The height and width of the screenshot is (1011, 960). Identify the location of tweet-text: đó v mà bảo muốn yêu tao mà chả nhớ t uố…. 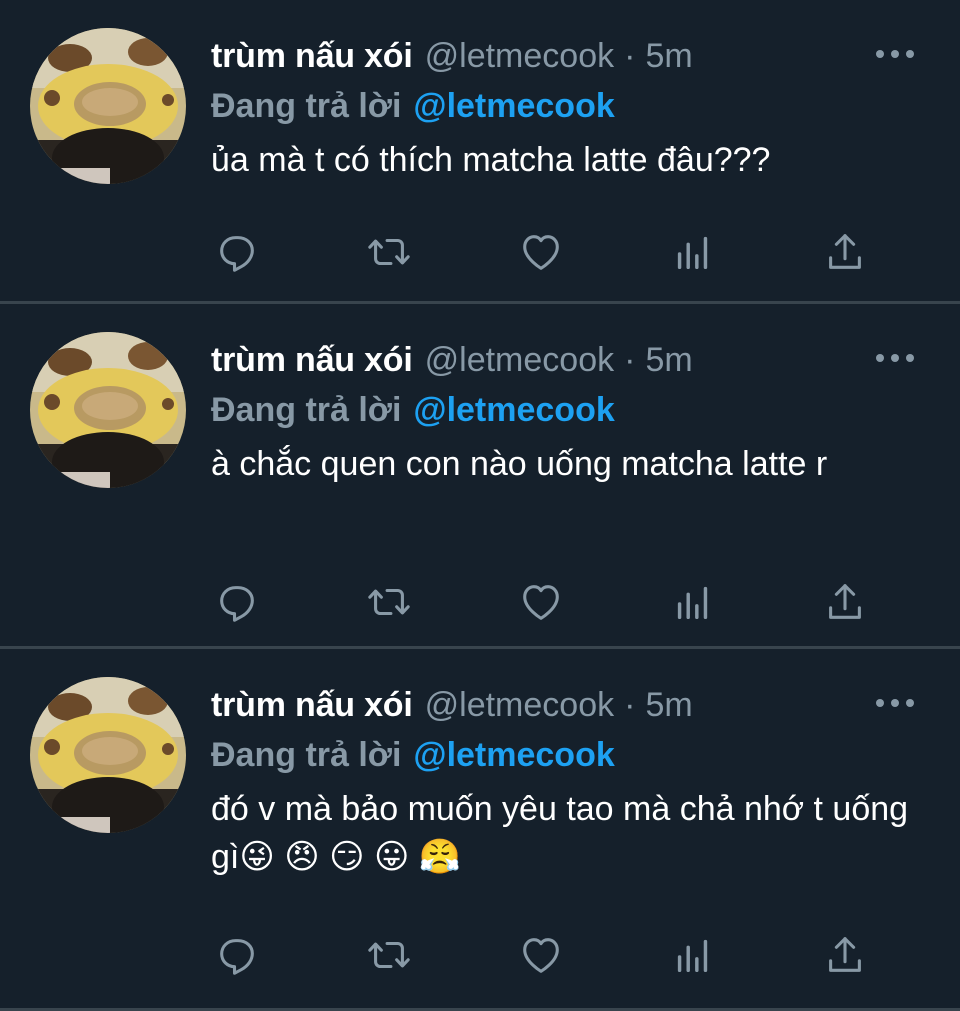
(560, 833).